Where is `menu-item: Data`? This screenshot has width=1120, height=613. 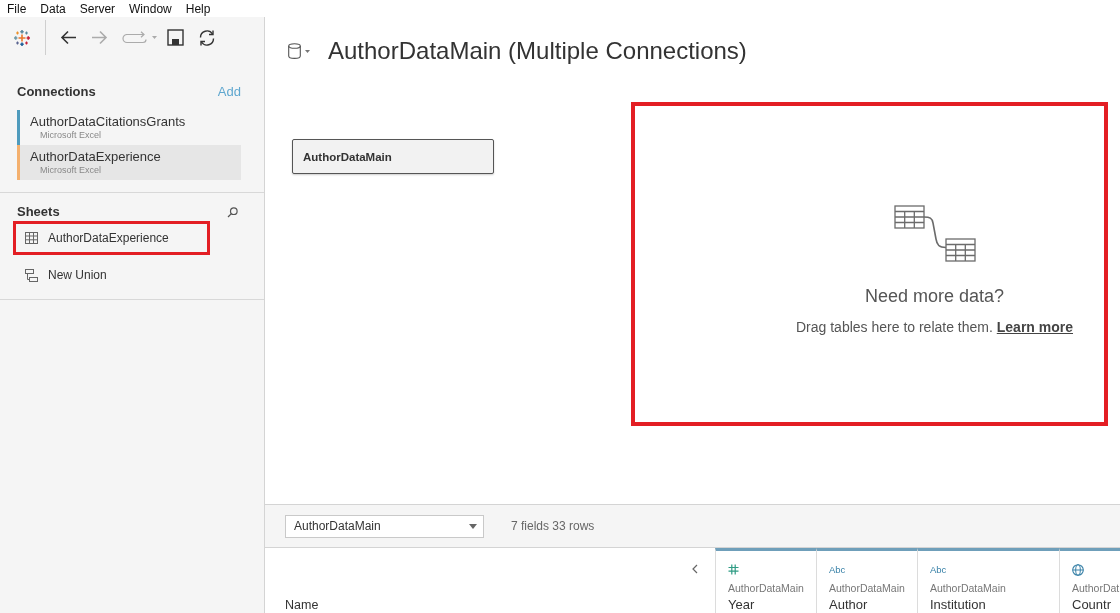 menu-item: Data is located at coordinates (53, 8).